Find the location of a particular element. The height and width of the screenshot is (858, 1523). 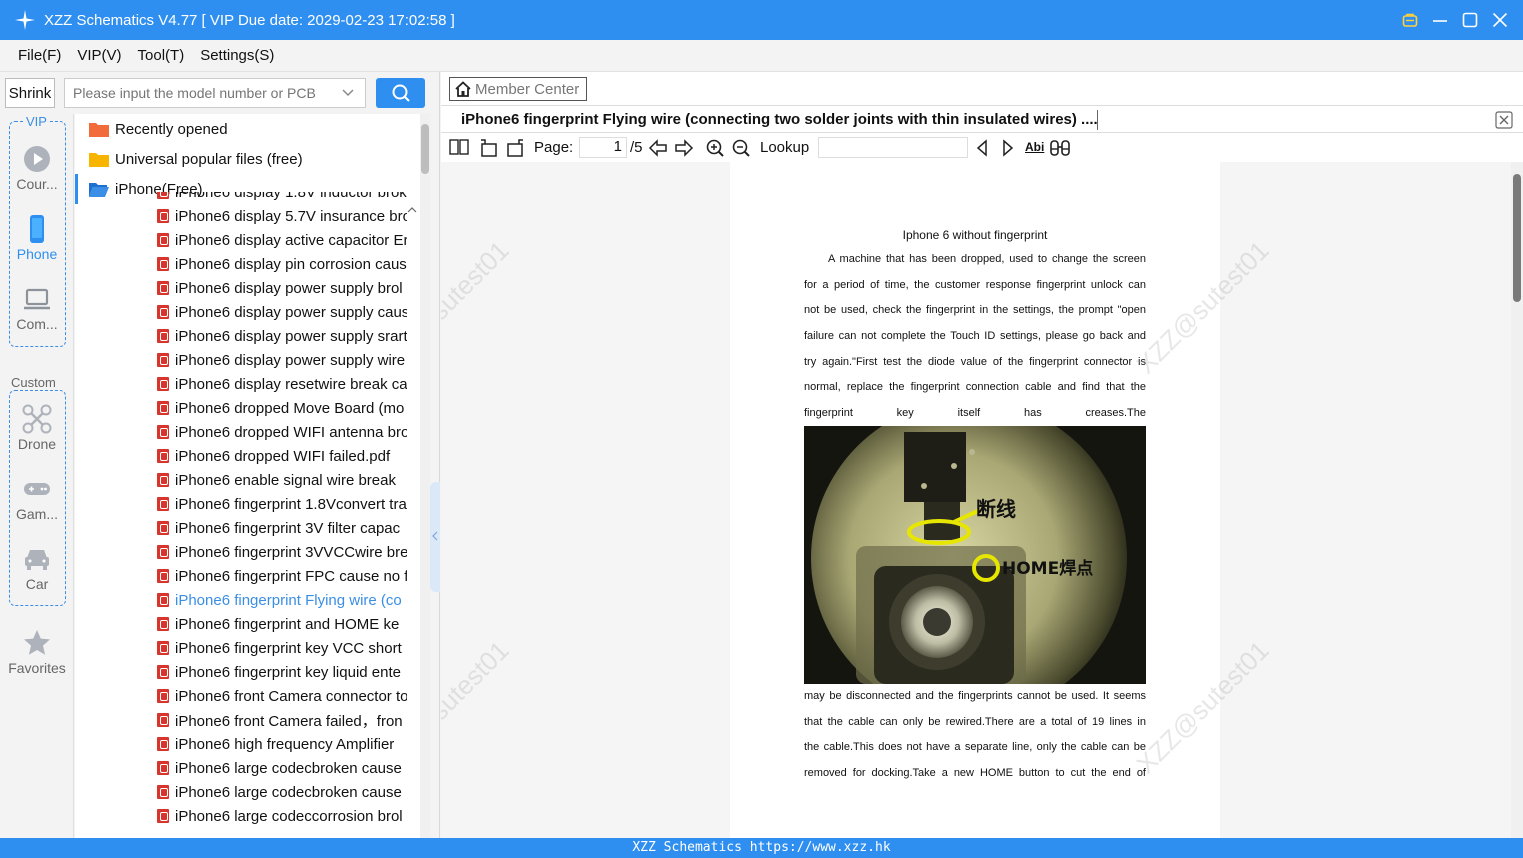

menu-settings: Settings(S) is located at coordinates (237, 55).